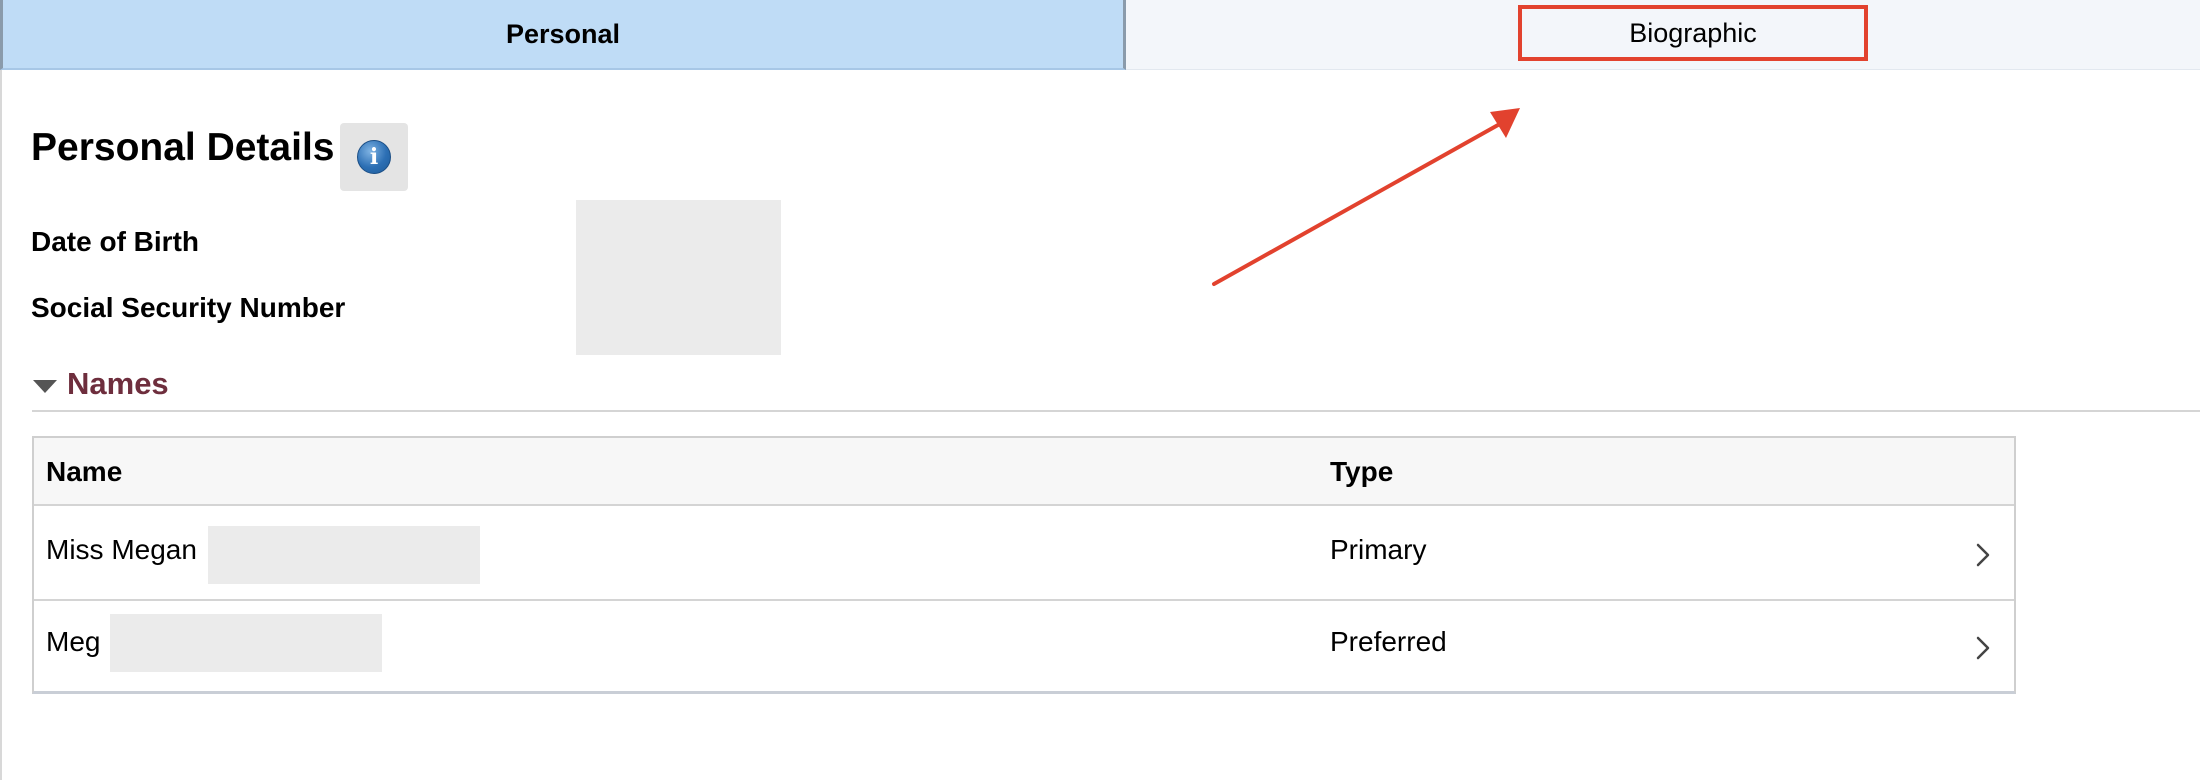  What do you see at coordinates (1388, 641) in the screenshot?
I see `type-cell: Preferred` at bounding box center [1388, 641].